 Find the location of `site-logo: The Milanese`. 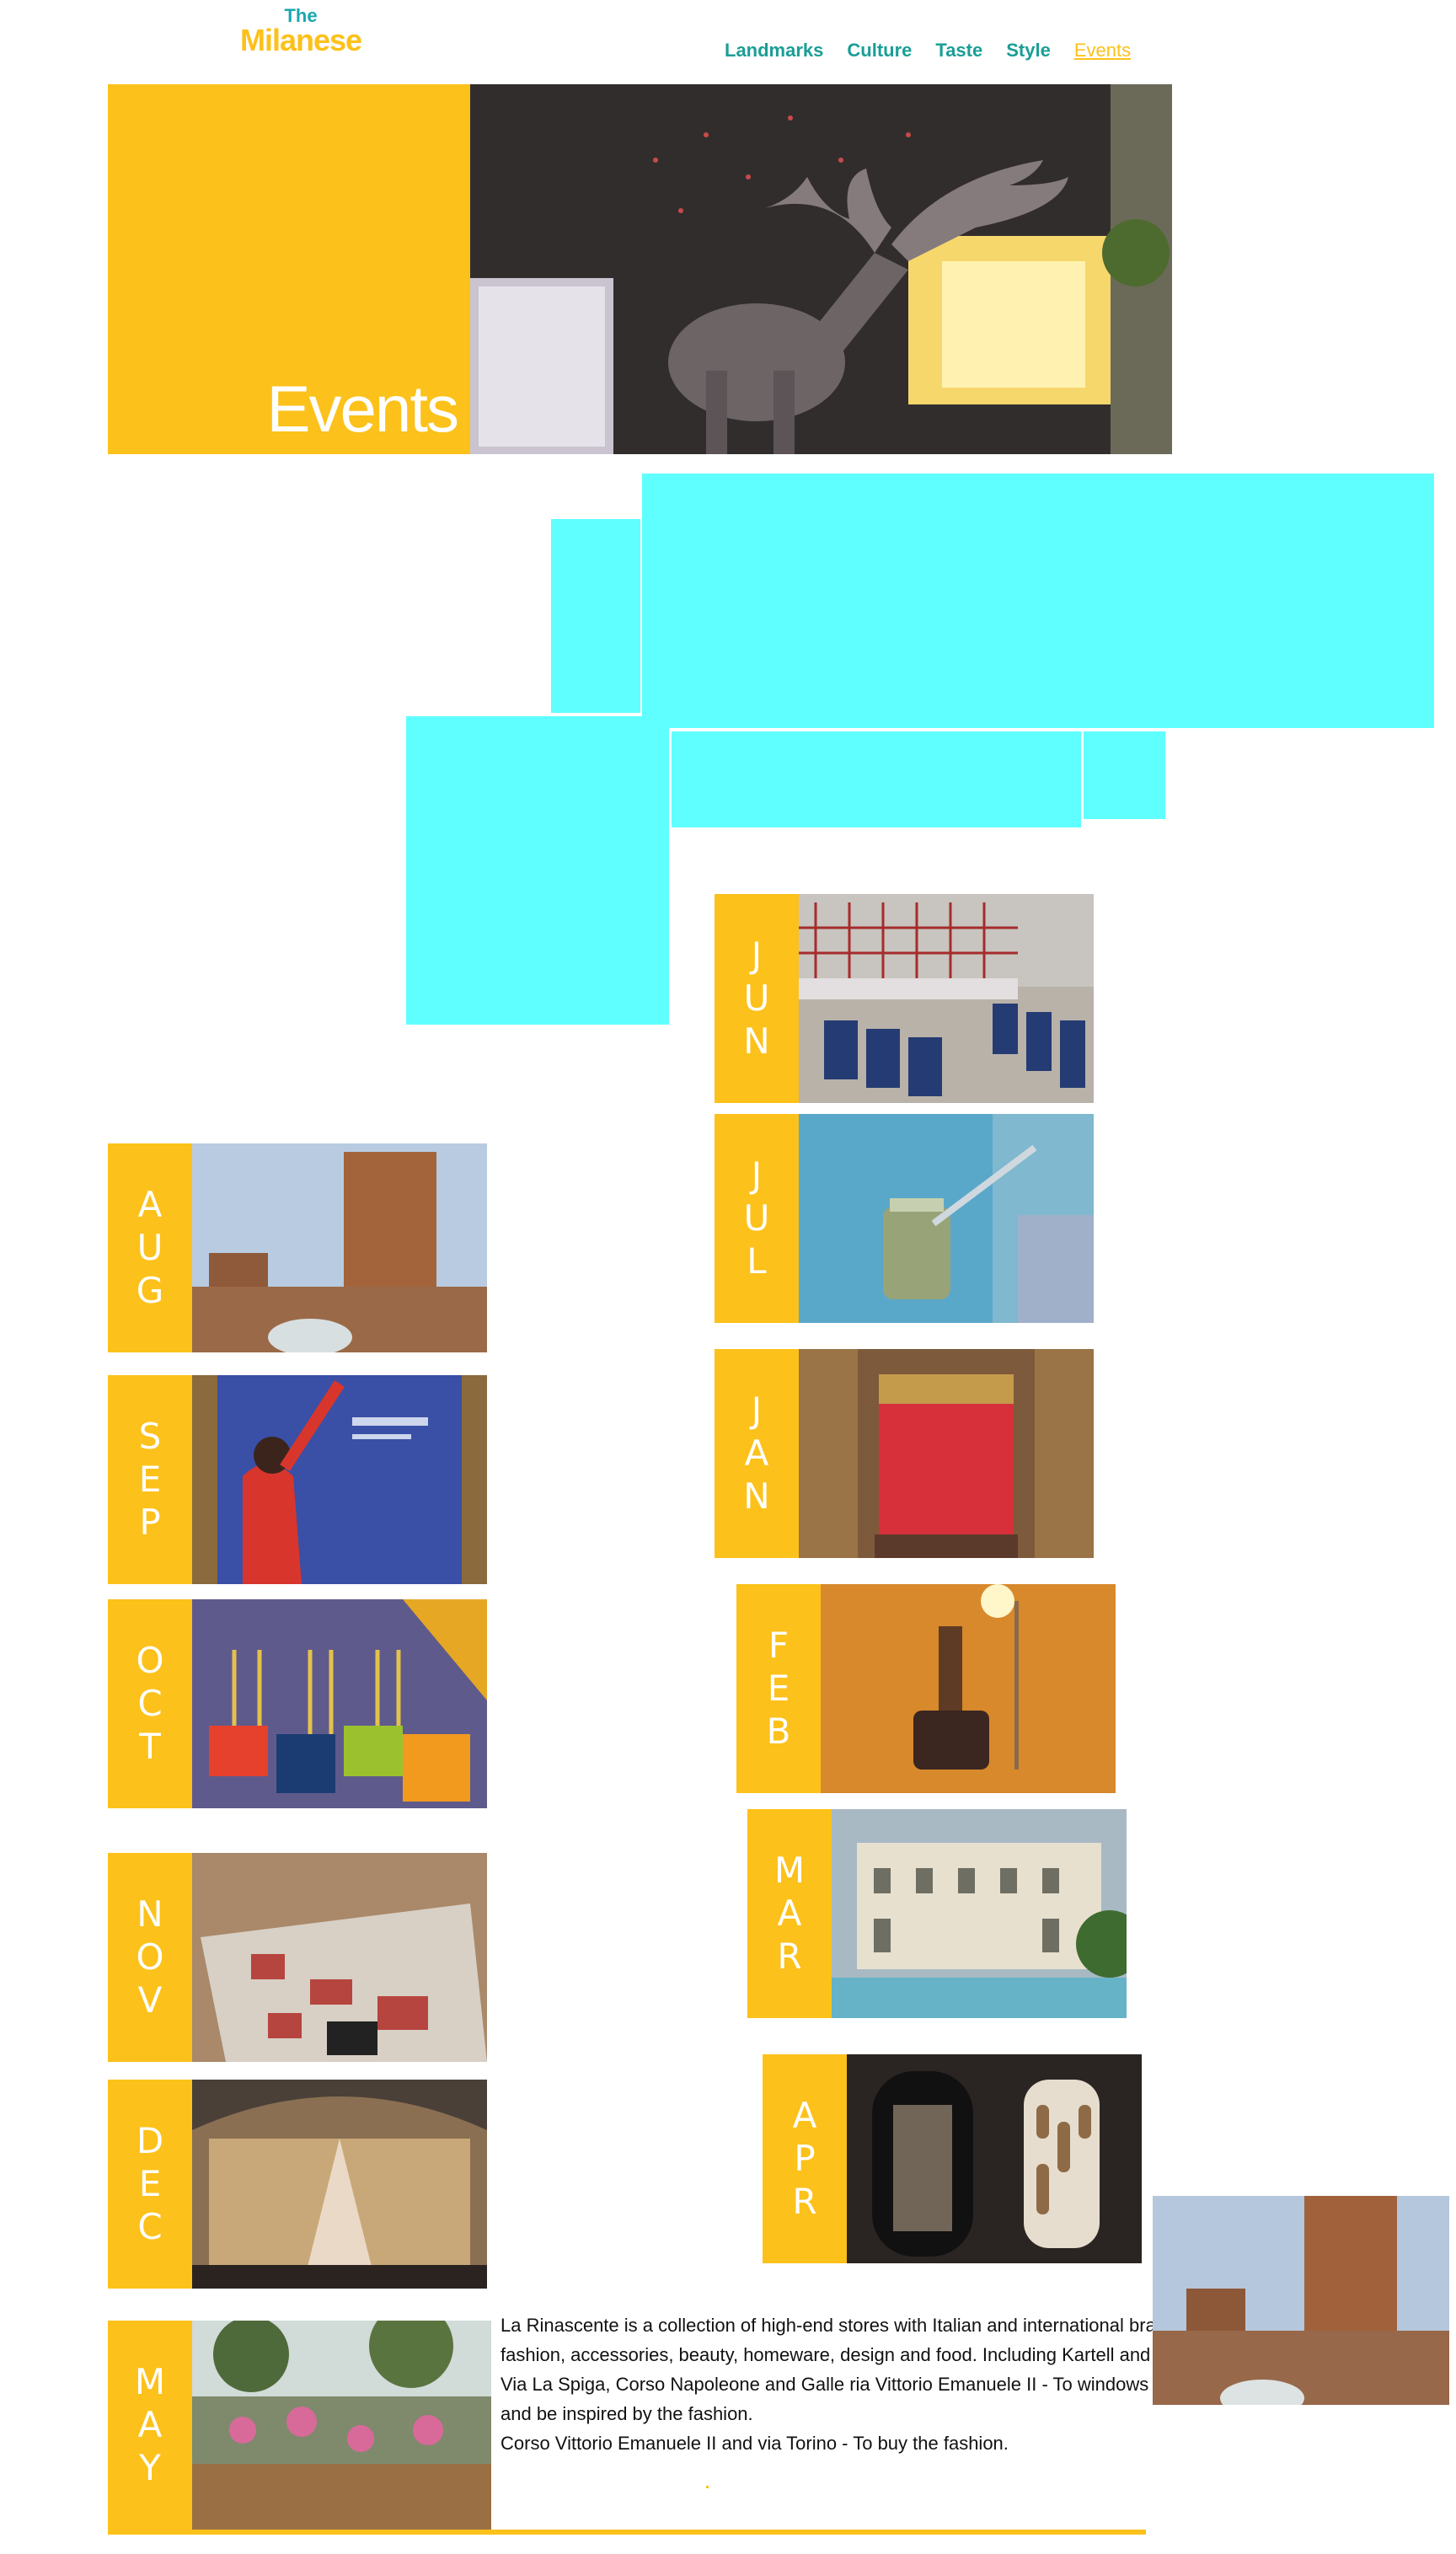

site-logo: The Milanese is located at coordinates (300, 31).